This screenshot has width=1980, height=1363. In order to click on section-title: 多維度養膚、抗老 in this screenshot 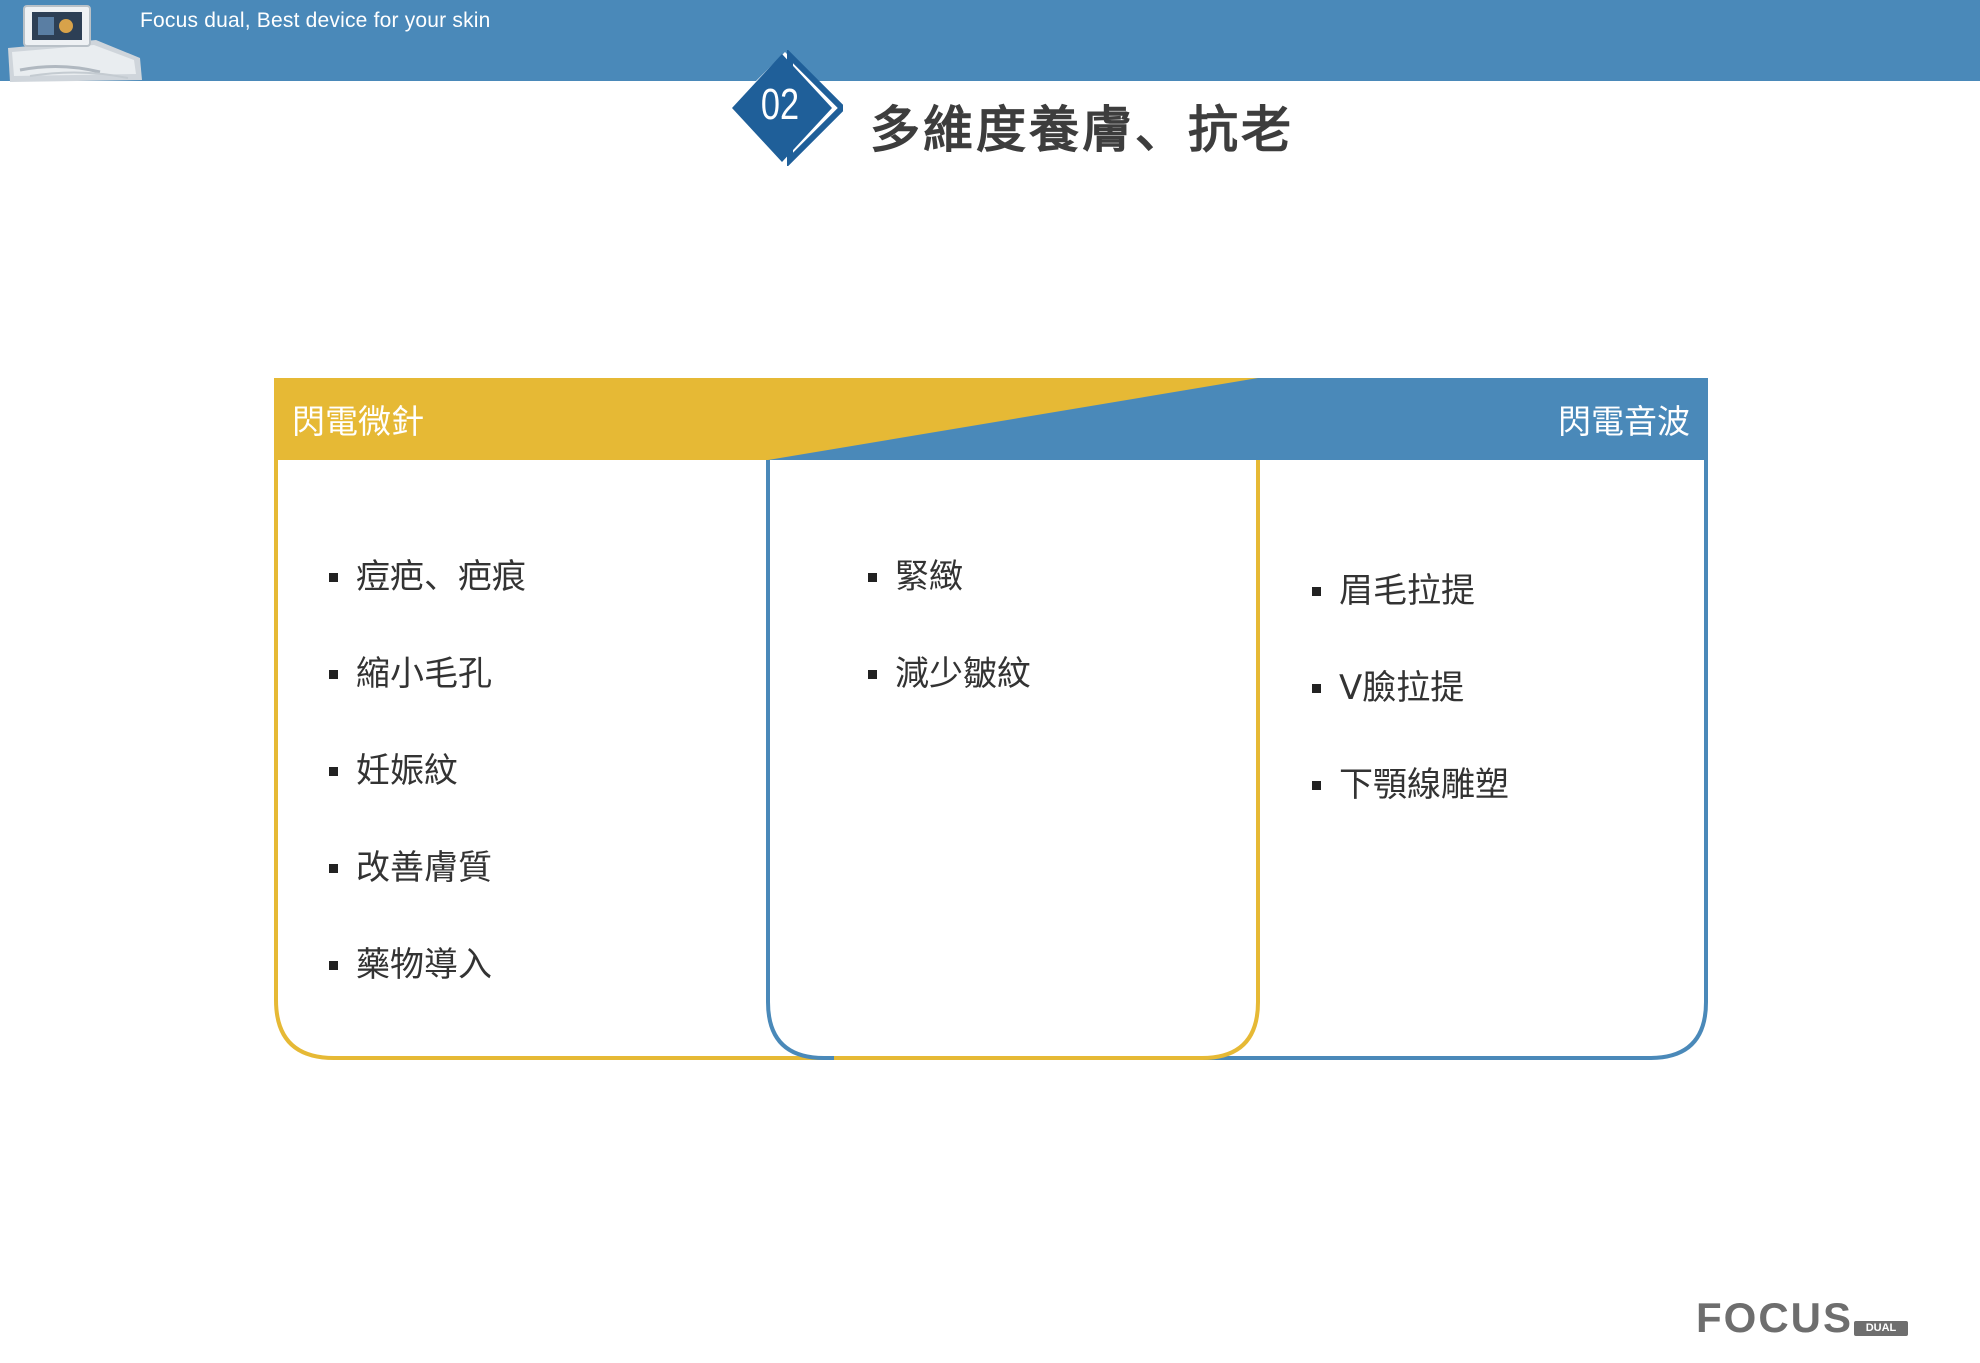, I will do `click(1082, 130)`.